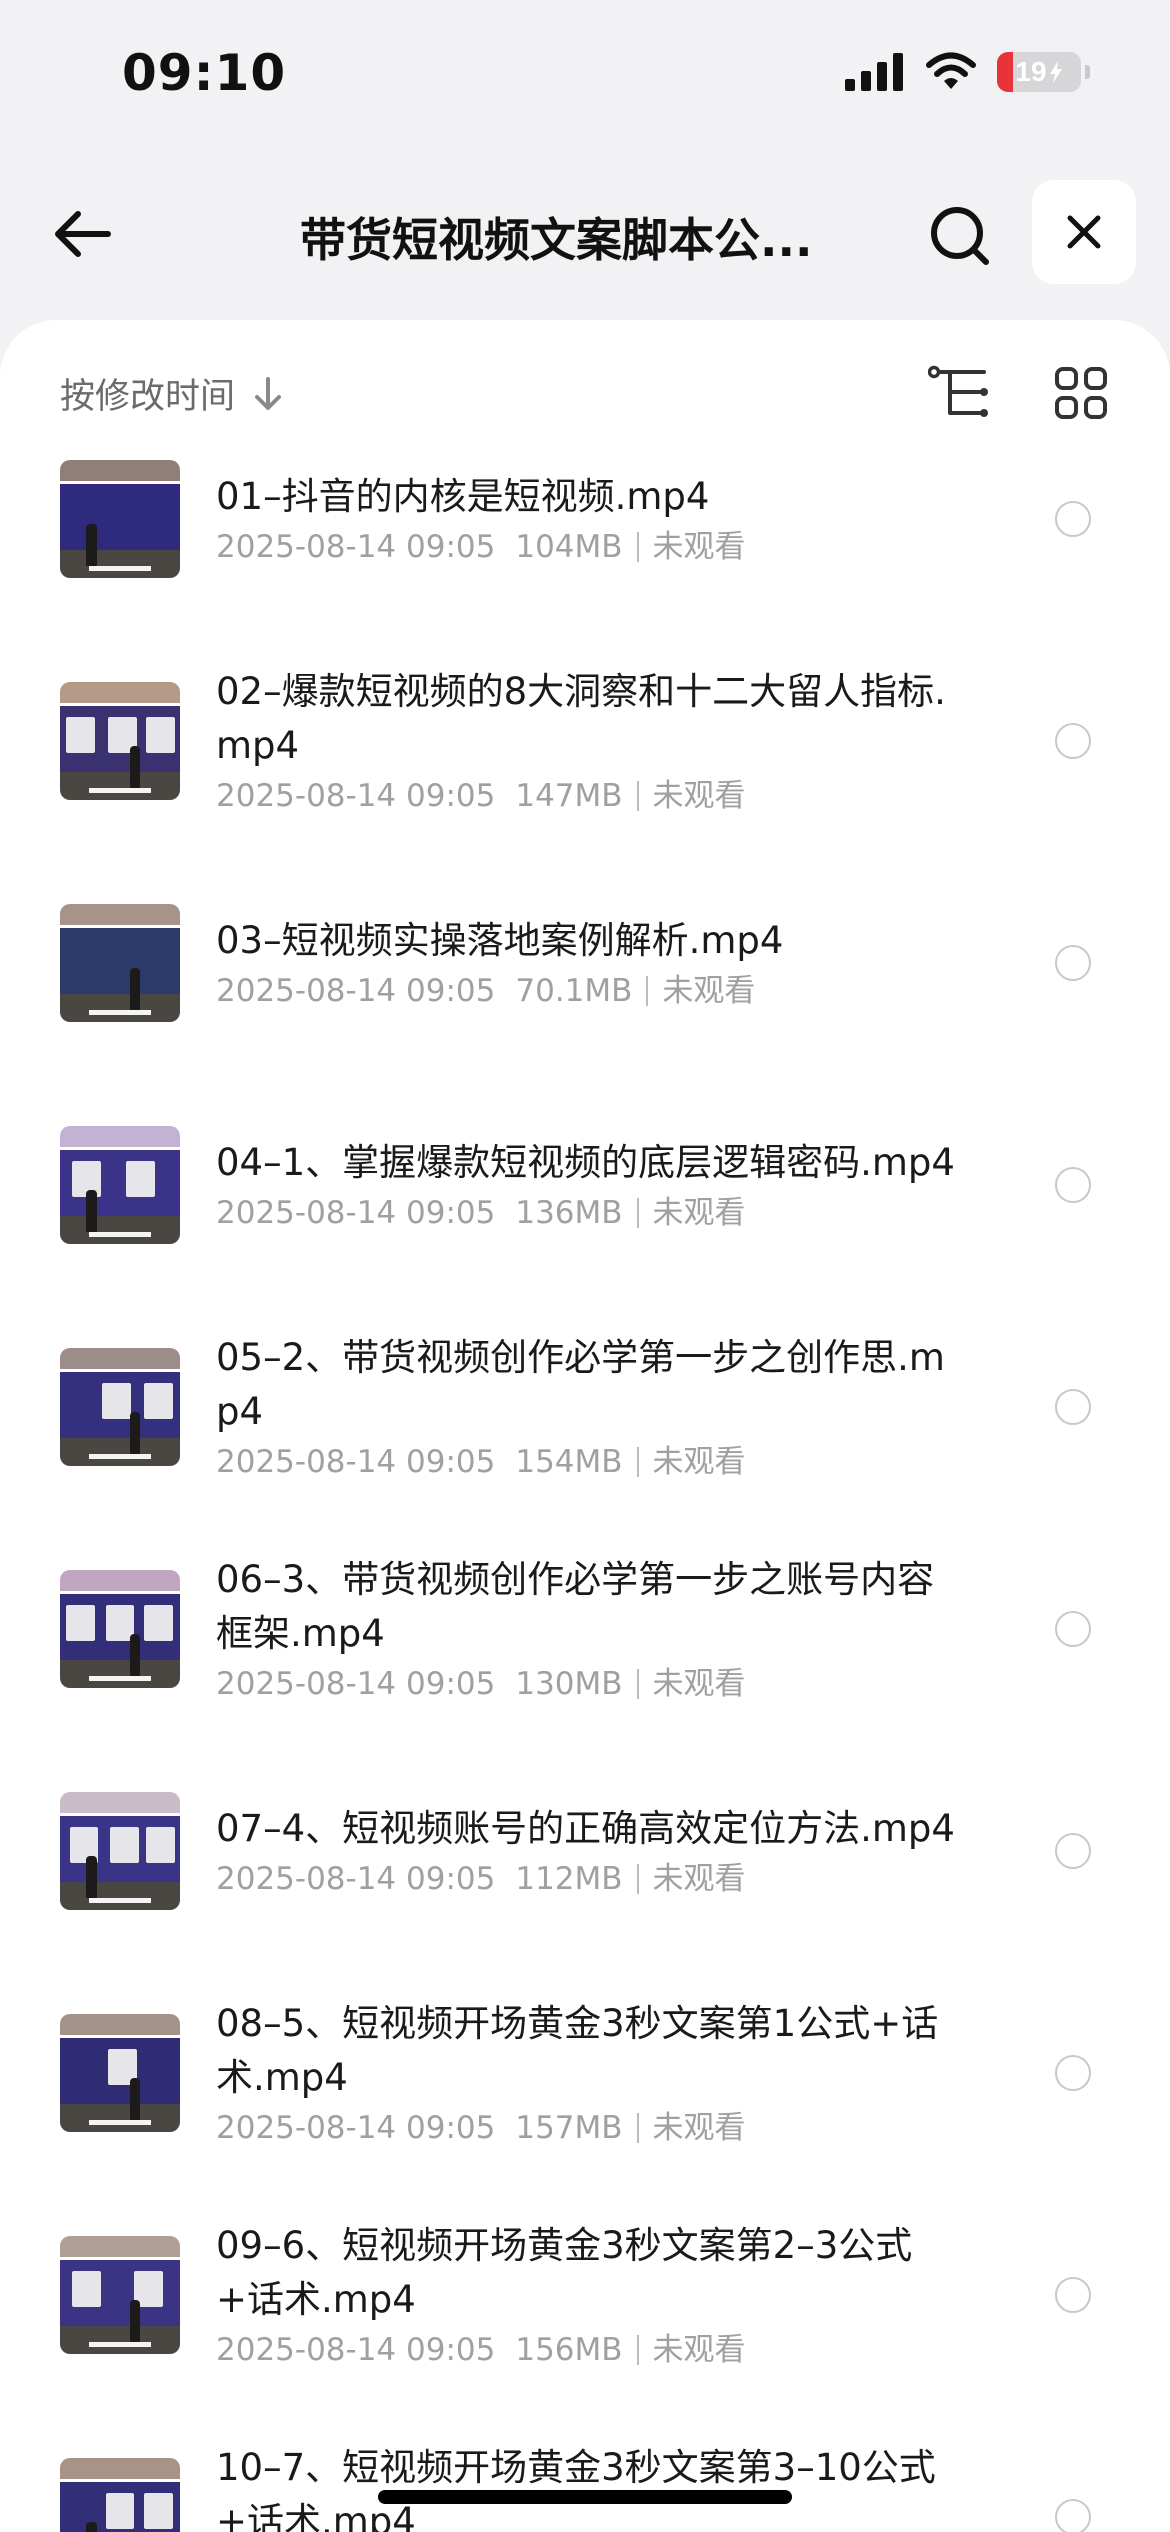 The height and width of the screenshot is (2532, 1170). Describe the element at coordinates (569, 1684) in the screenshot. I see `file-size: 130MB` at that location.